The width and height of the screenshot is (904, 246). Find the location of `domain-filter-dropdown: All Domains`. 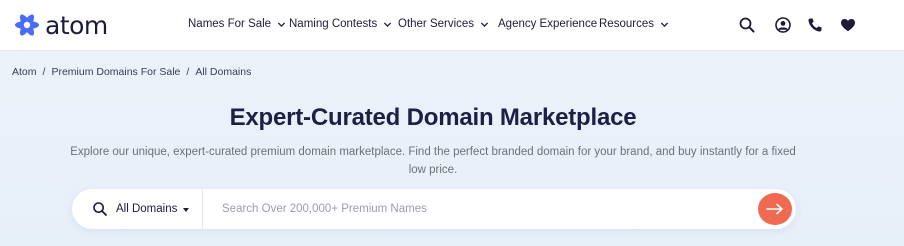

domain-filter-dropdown: All Domains is located at coordinates (153, 209).